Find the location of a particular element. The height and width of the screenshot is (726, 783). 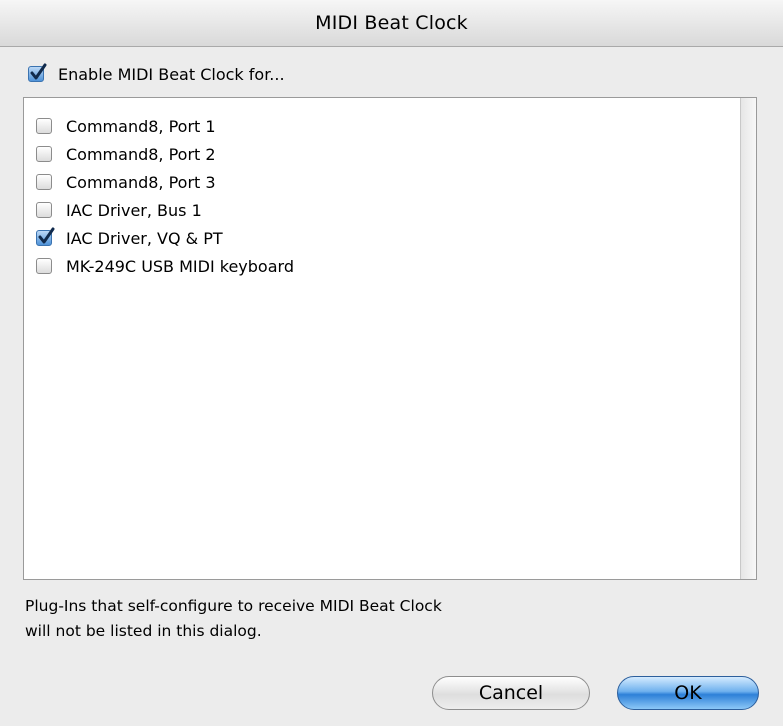

list-item-port-mk-249c: MK-249C USB MIDI keyboard is located at coordinates (165, 266).